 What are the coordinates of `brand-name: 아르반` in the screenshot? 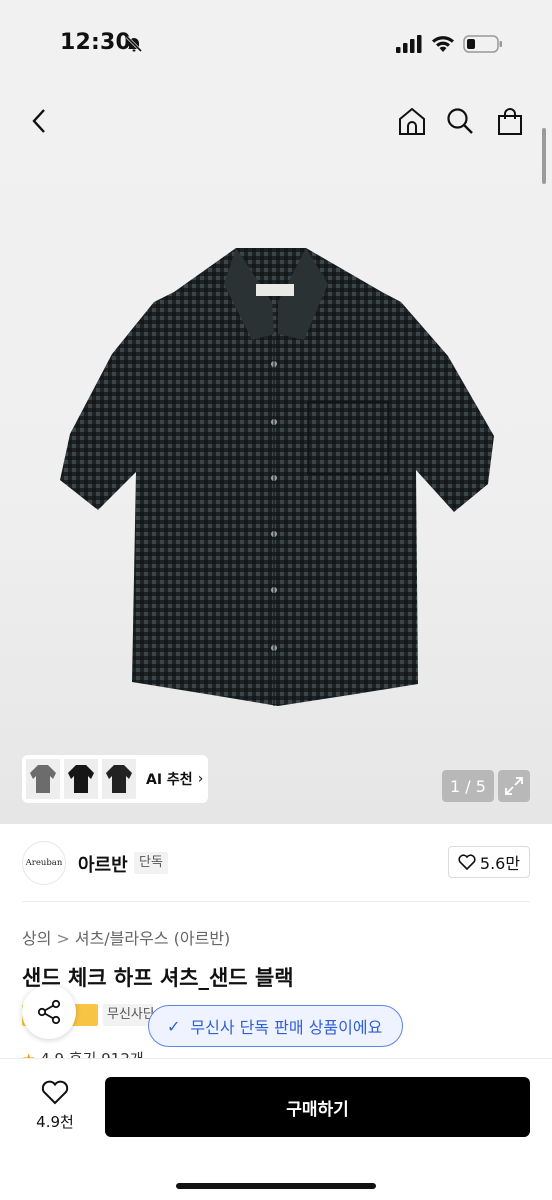 It's located at (103, 864).